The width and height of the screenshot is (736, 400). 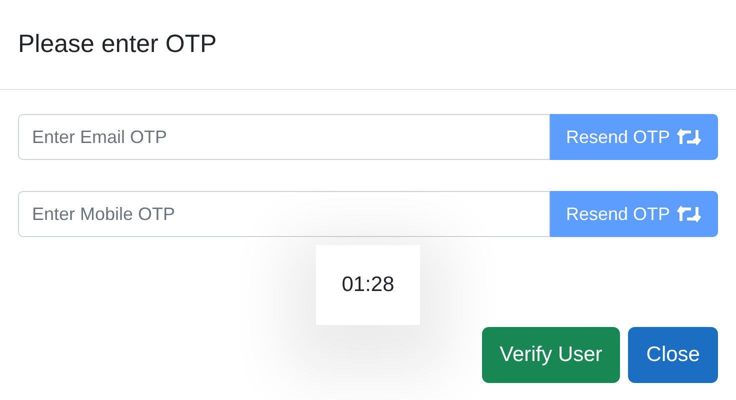 I want to click on verify-button: Verify User, so click(x=551, y=355).